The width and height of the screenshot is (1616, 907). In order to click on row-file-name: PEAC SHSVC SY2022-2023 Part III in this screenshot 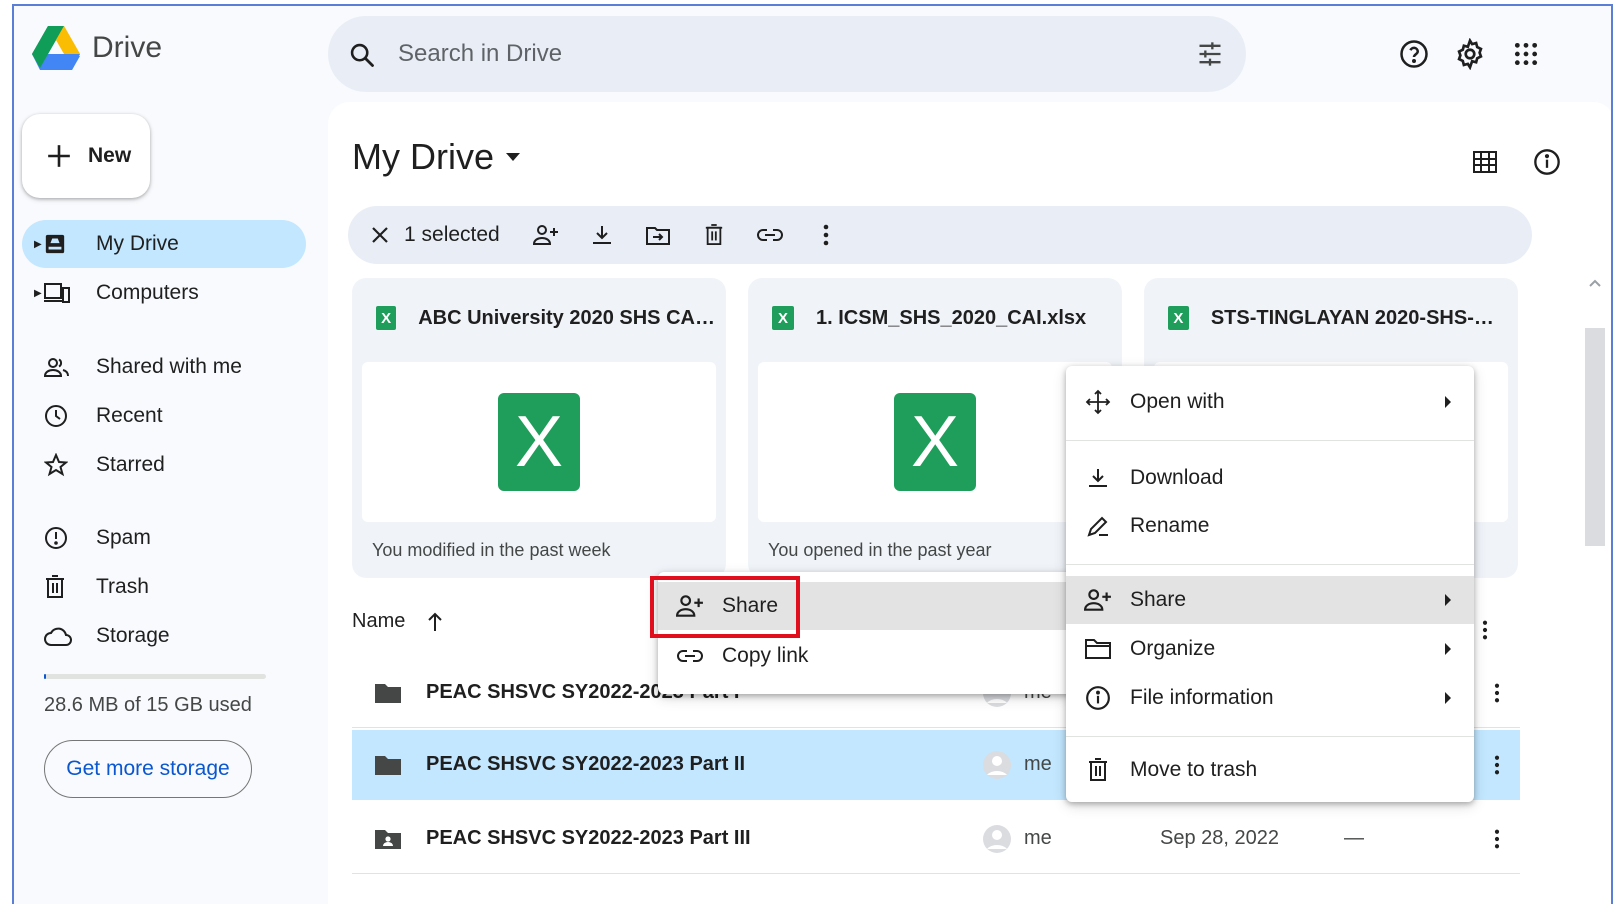, I will do `click(588, 838)`.